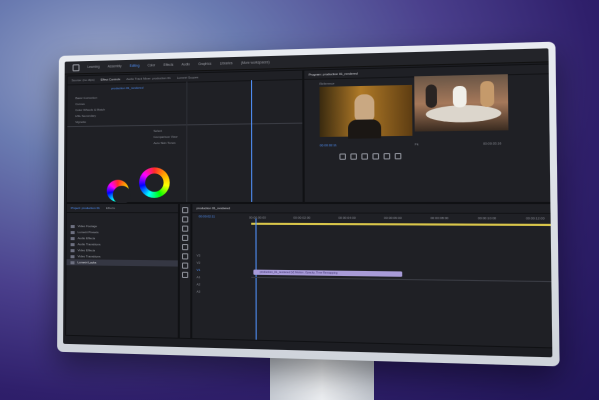  Describe the element at coordinates (187, 77) in the screenshot. I see `tab-lumetri-scopes: Lumetri Scopes` at that location.